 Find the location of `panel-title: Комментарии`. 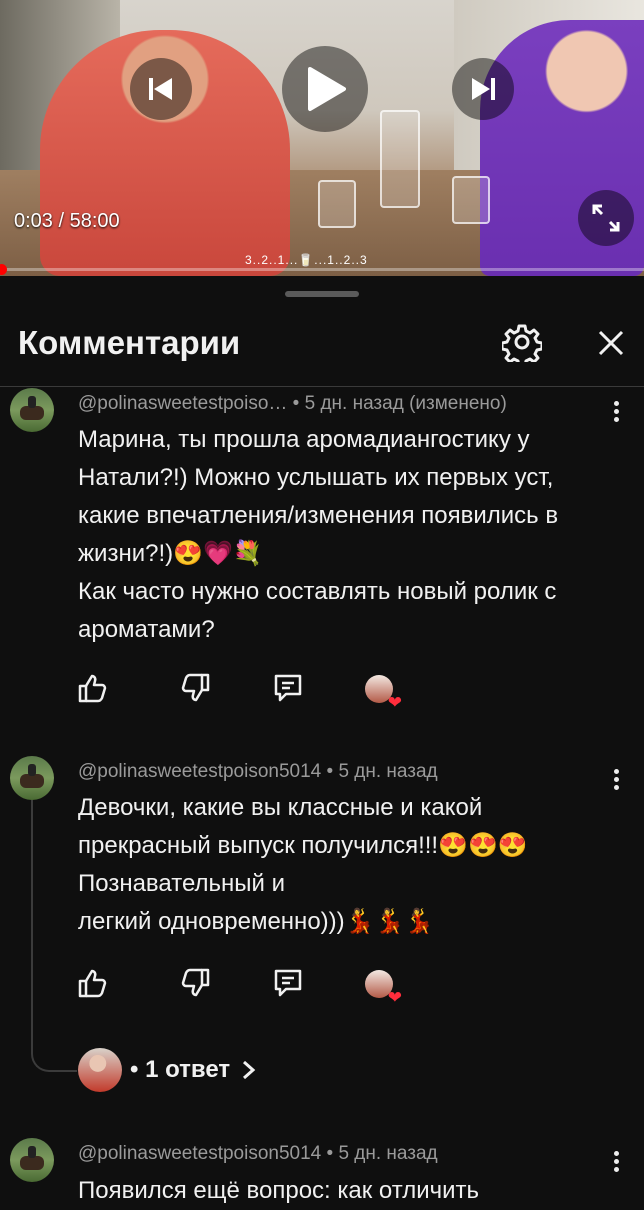

panel-title: Комментарии is located at coordinates (129, 342).